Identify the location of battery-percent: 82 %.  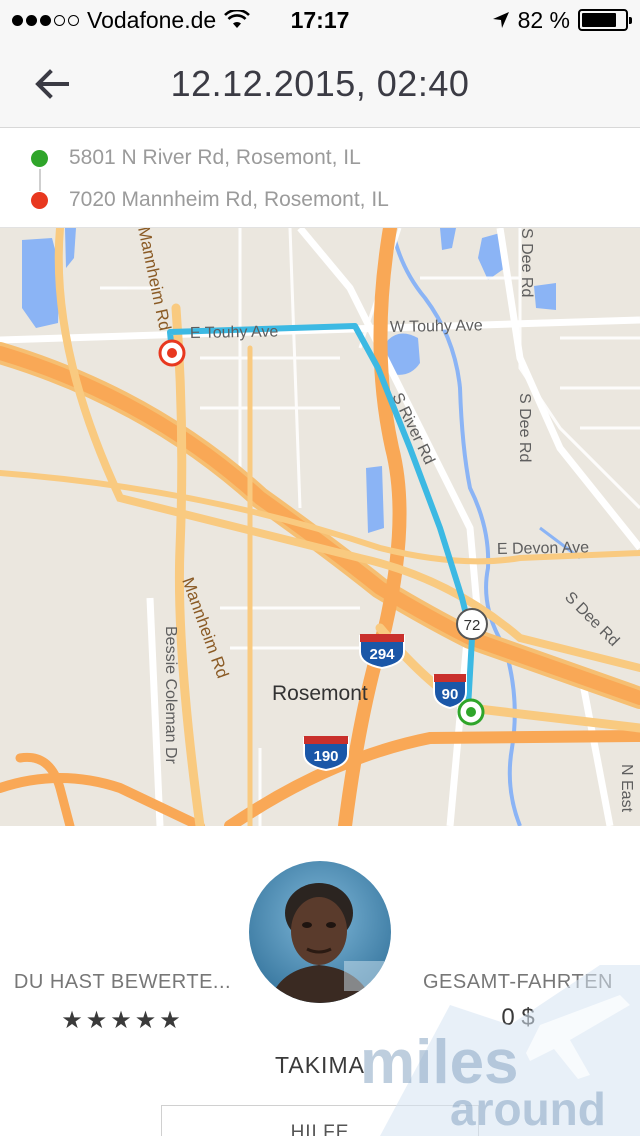
(543, 19).